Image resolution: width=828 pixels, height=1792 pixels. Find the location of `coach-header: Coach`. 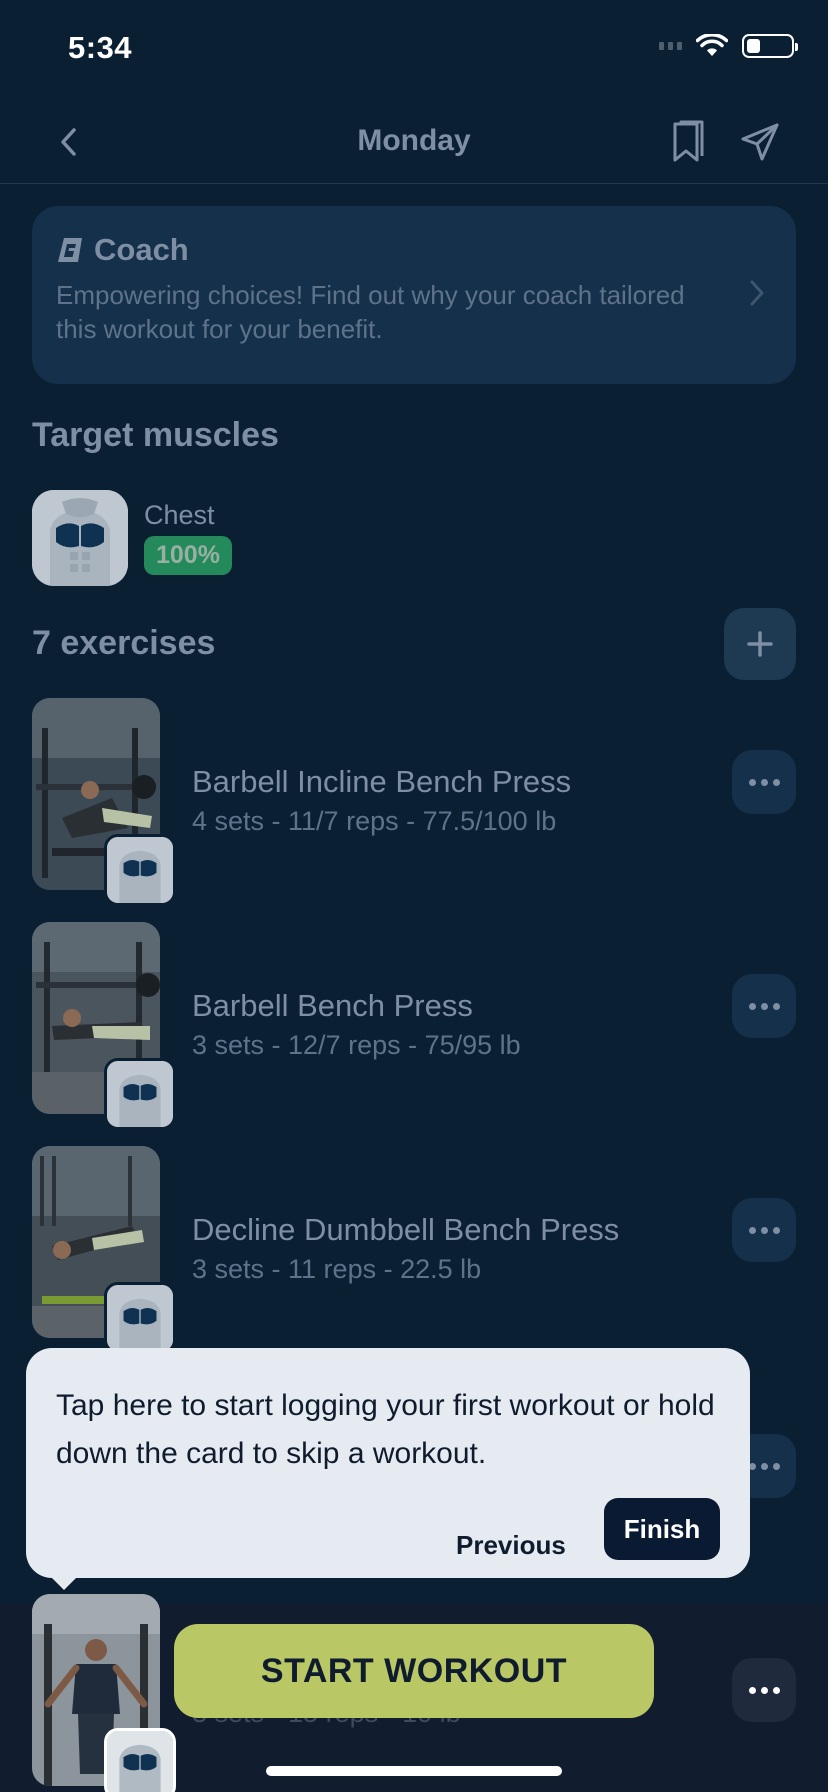

coach-header: Coach is located at coordinates (414, 250).